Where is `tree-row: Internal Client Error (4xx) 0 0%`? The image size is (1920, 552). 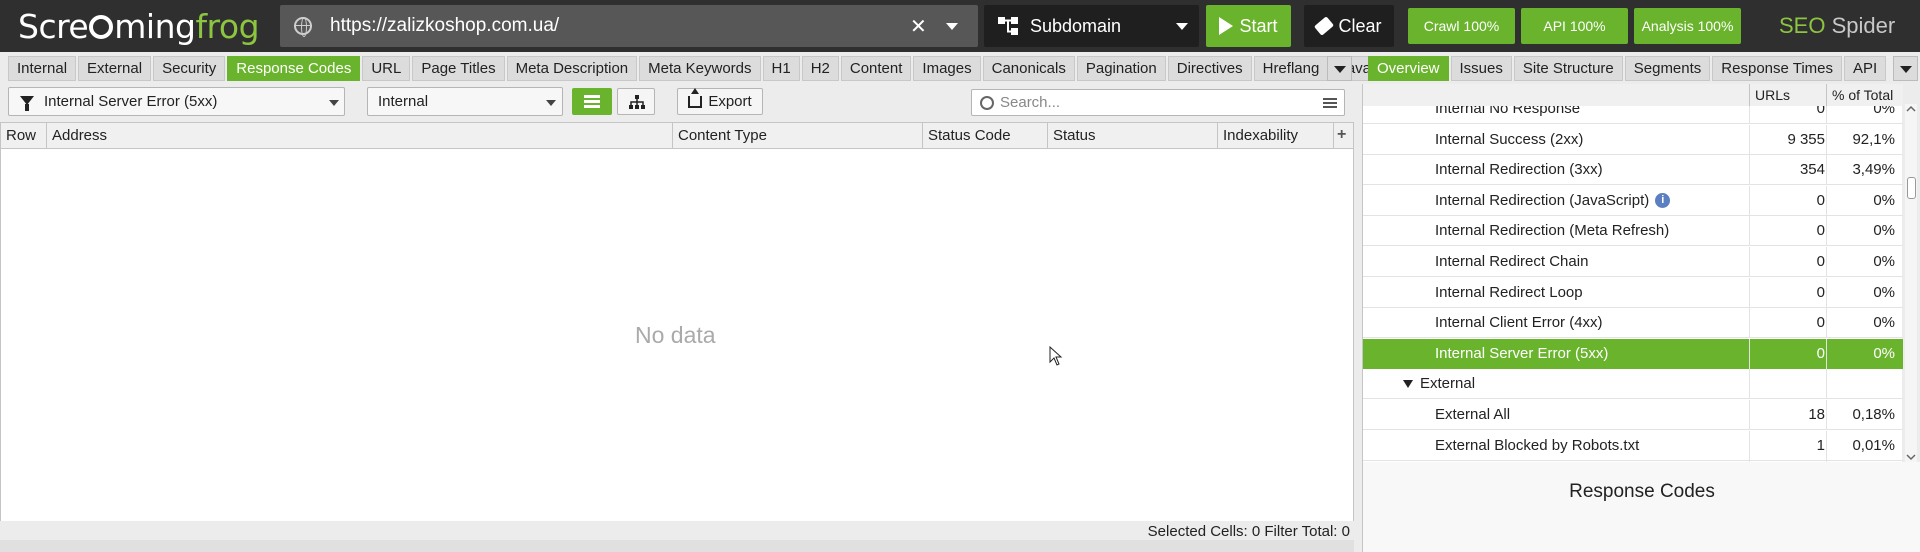 tree-row: Internal Client Error (4xx) 0 0% is located at coordinates (1633, 323).